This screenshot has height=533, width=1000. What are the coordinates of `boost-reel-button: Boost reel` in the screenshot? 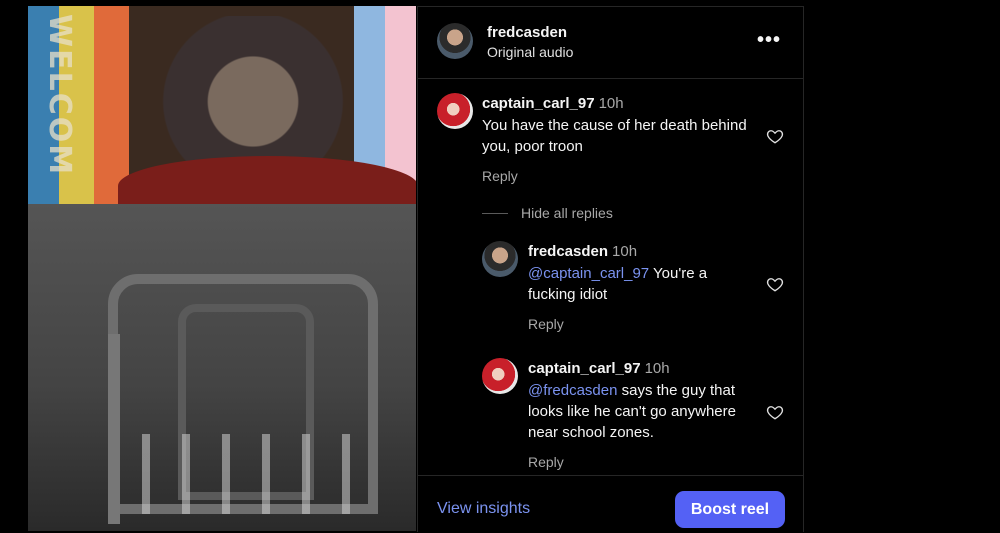 It's located at (730, 509).